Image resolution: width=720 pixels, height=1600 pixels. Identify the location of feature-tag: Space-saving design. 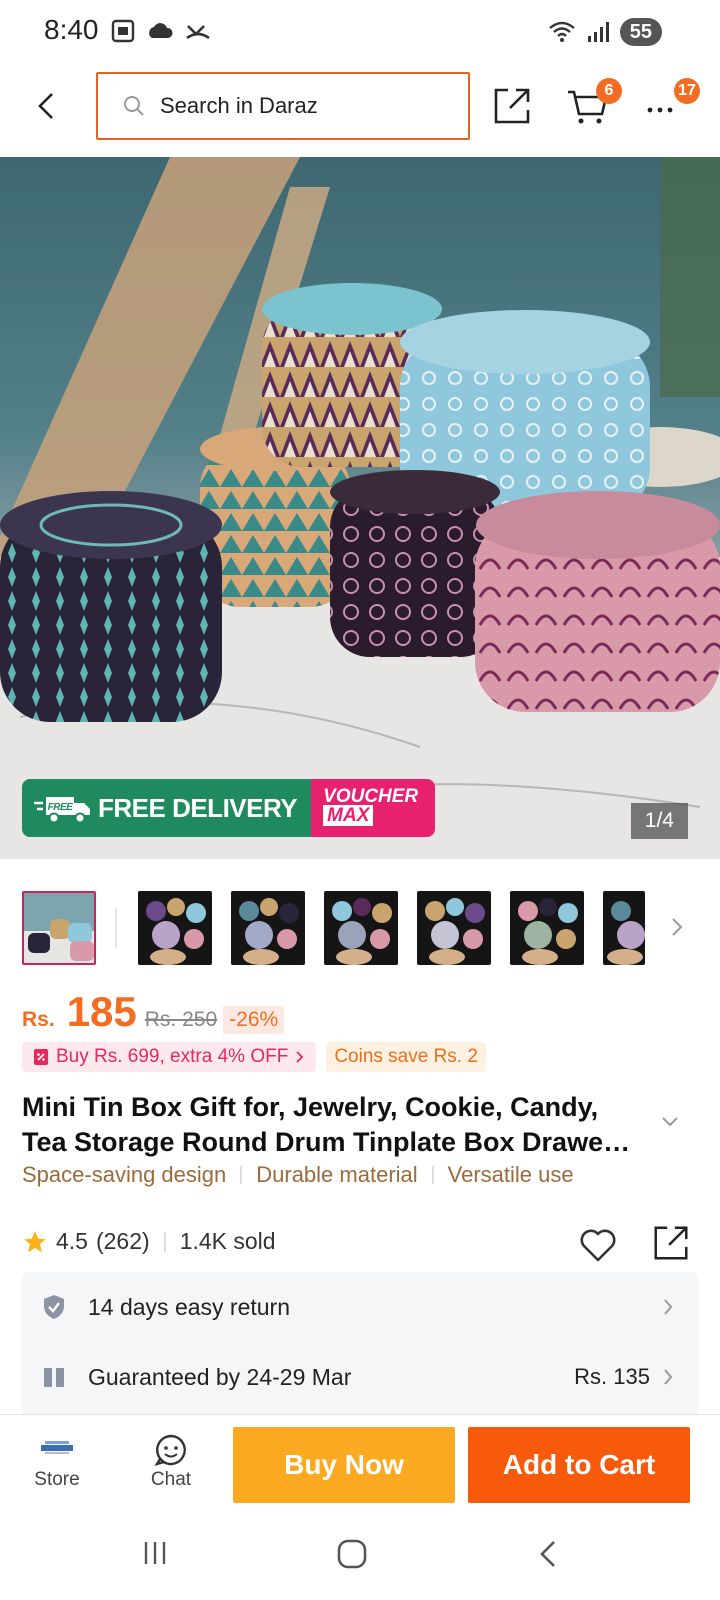
(124, 1174).